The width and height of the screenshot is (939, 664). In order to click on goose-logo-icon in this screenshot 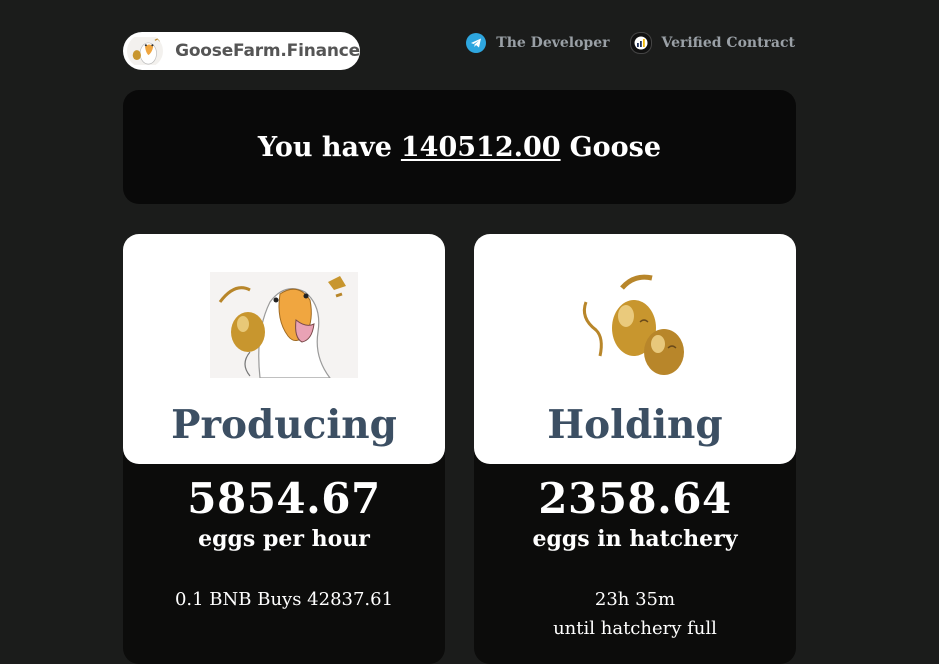, I will do `click(145, 51)`.